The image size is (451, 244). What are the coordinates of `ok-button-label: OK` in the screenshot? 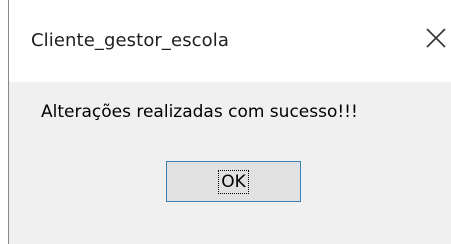 It's located at (233, 181).